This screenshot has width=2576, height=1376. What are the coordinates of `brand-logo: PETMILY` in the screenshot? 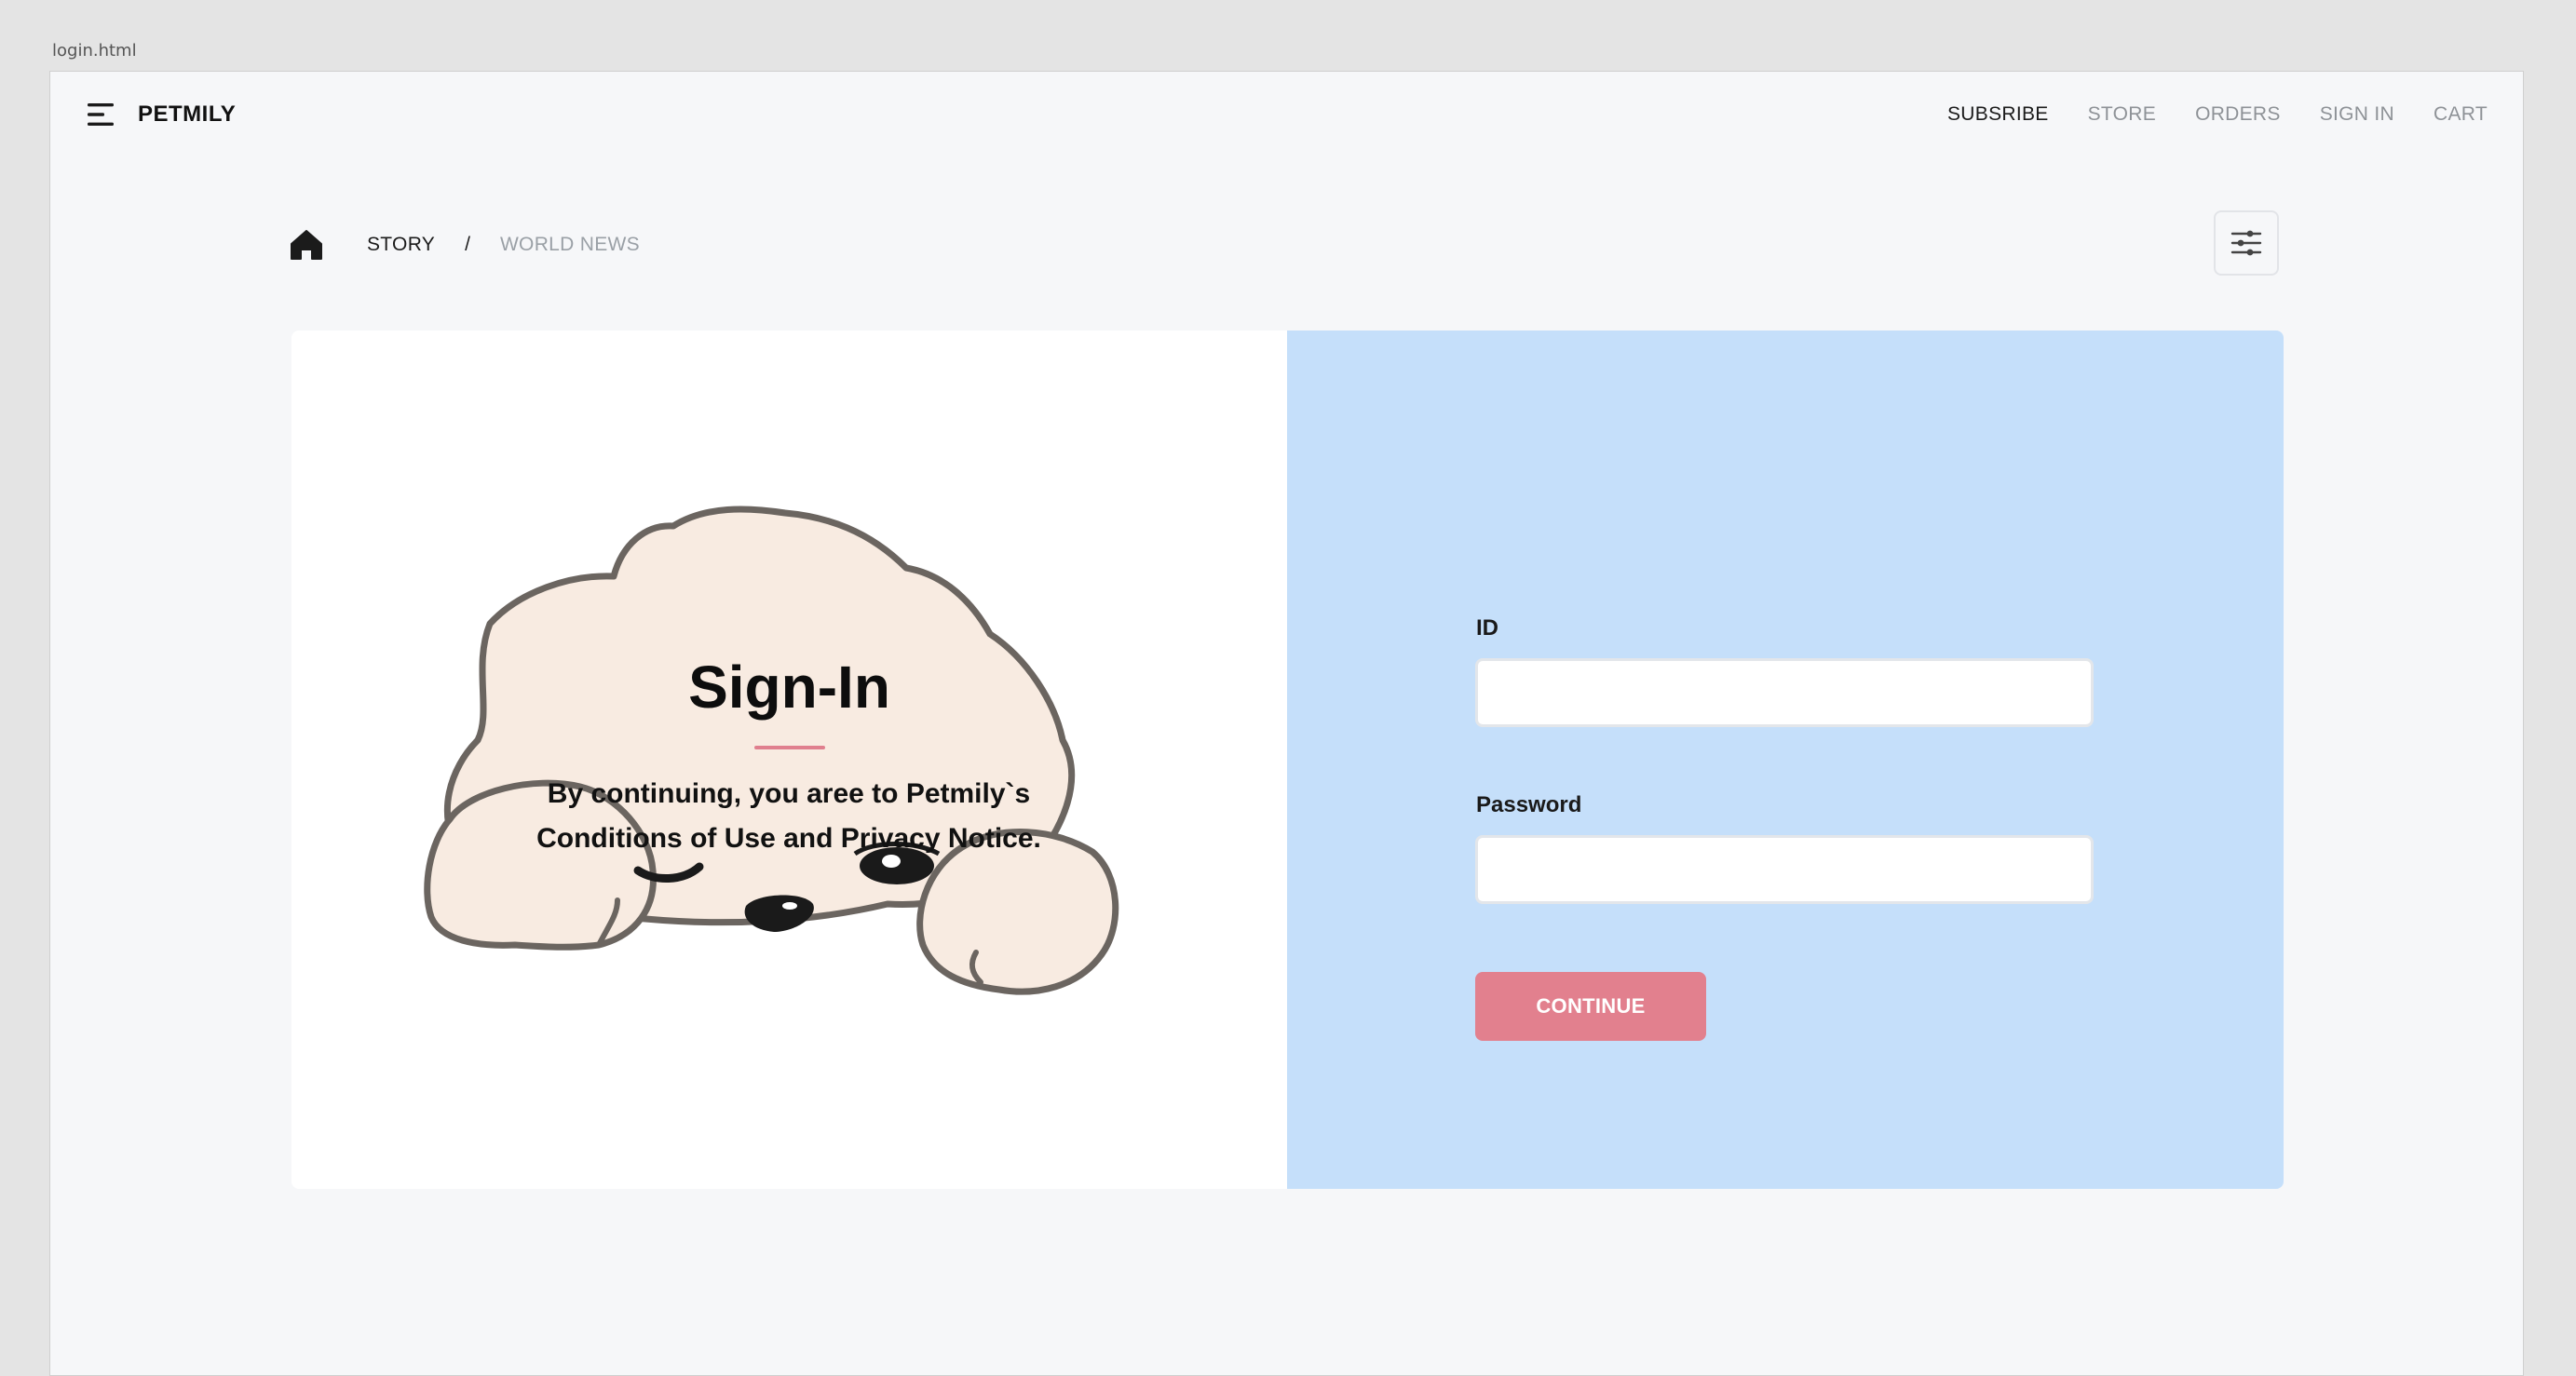 It's located at (187, 114).